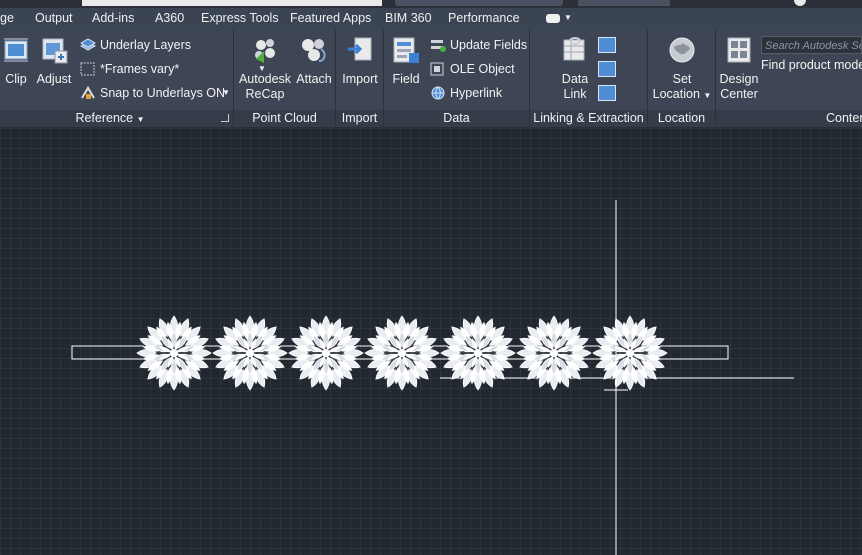 This screenshot has width=862, height=555. What do you see at coordinates (146, 45) in the screenshot?
I see `underlay-layers-label: Underlay Layers` at bounding box center [146, 45].